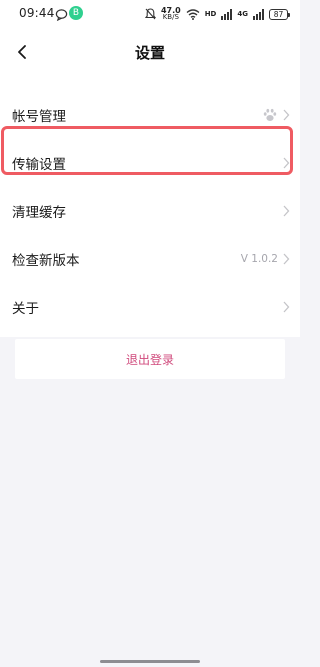 This screenshot has width=320, height=667. I want to click on mute-bell-icon, so click(150, 14).